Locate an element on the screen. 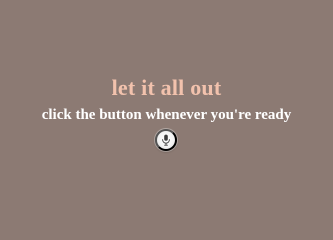  record-button is located at coordinates (166, 140).